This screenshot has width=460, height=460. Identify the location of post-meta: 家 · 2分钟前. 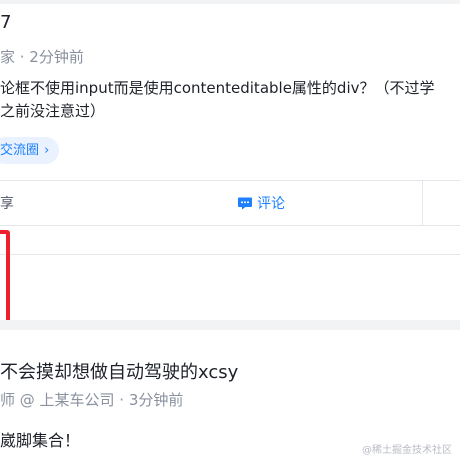
(42, 57).